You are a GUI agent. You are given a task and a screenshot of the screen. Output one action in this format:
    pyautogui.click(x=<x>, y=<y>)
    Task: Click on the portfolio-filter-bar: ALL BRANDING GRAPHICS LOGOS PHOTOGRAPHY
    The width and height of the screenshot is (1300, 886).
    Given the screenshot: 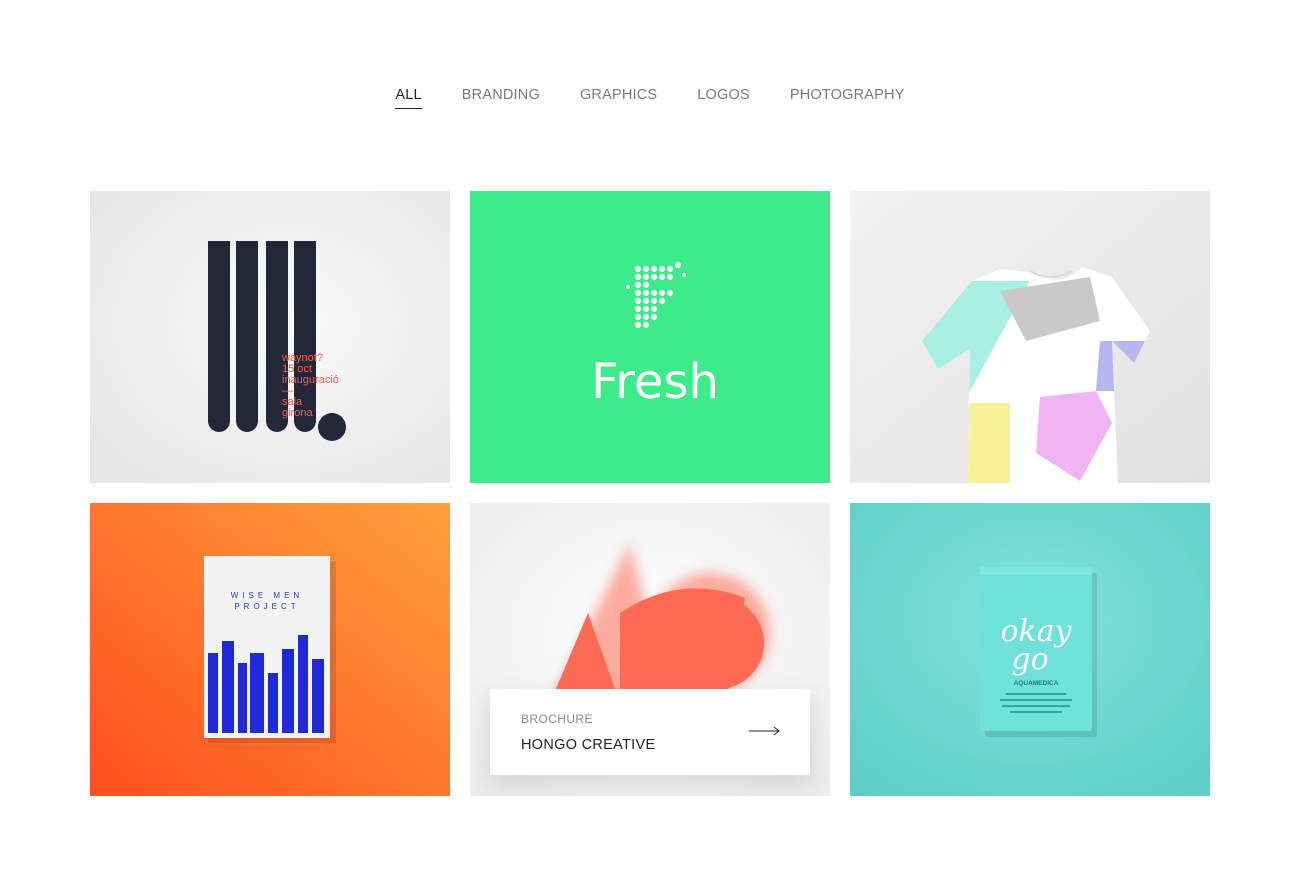 What is the action you would take?
    pyautogui.click(x=650, y=96)
    